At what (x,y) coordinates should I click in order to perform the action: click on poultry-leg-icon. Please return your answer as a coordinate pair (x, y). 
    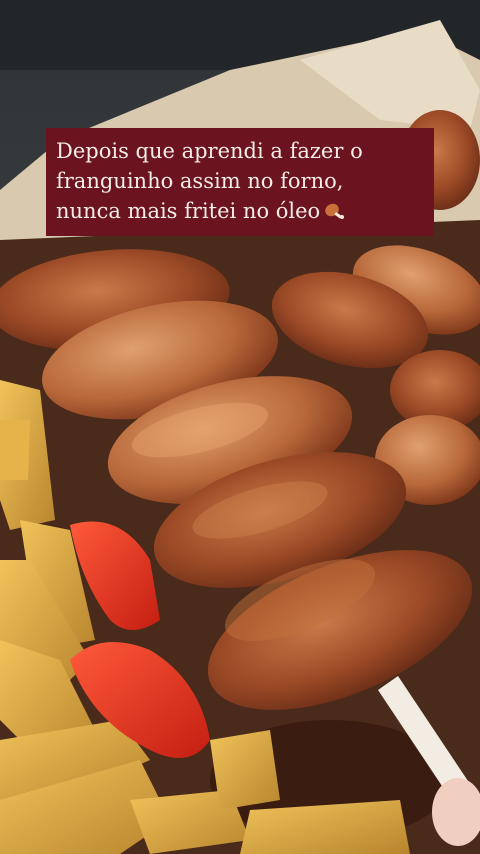
    Looking at the image, I should click on (335, 211).